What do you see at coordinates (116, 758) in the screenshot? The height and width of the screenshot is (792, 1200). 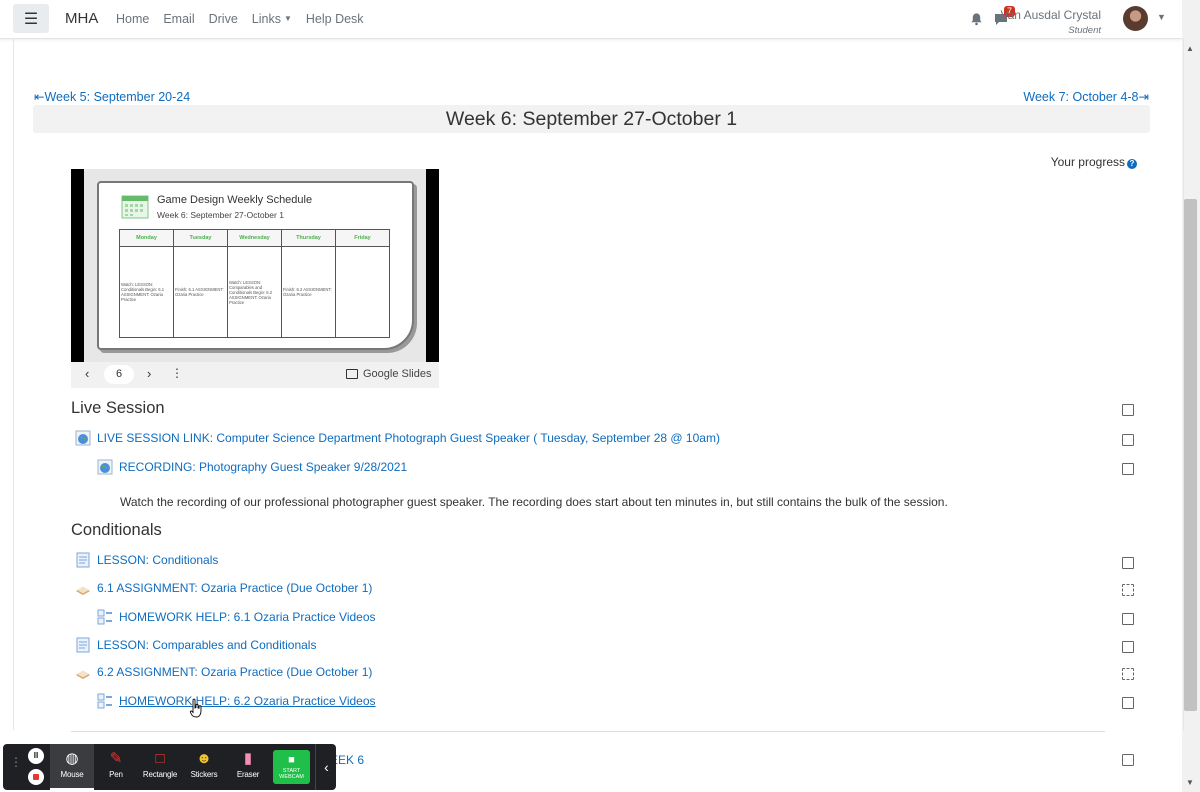 I see `pen-icon: ✎` at bounding box center [116, 758].